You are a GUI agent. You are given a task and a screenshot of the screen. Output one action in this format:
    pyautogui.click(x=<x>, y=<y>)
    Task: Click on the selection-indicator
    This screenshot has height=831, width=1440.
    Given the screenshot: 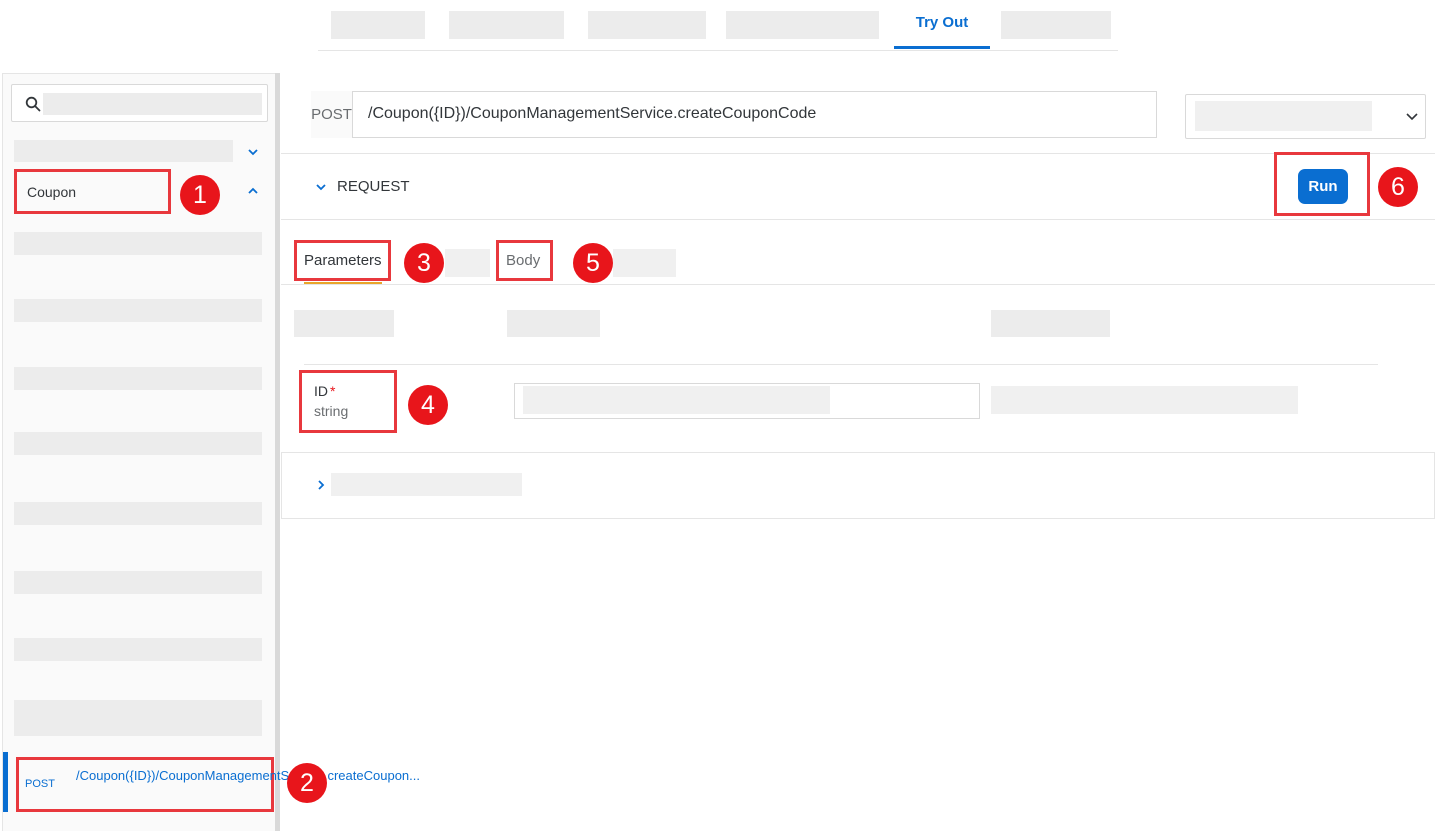 What is the action you would take?
    pyautogui.click(x=5, y=782)
    